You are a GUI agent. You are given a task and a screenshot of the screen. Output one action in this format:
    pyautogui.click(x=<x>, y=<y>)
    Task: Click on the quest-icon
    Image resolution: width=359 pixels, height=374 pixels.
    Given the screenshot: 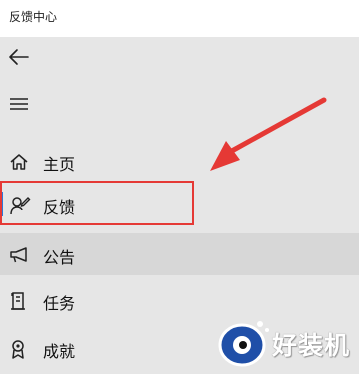 What is the action you would take?
    pyautogui.click(x=19, y=301)
    